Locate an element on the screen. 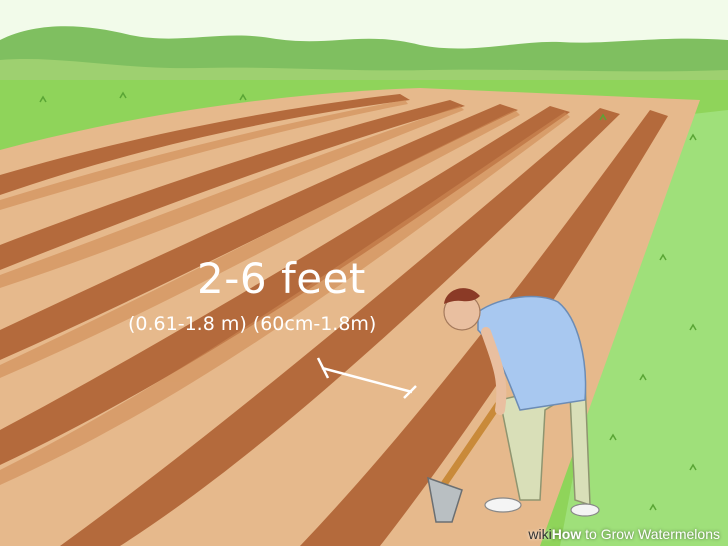 Image resolution: width=728 pixels, height=546 pixels. watermark-brand-suffix: How is located at coordinates (566, 534).